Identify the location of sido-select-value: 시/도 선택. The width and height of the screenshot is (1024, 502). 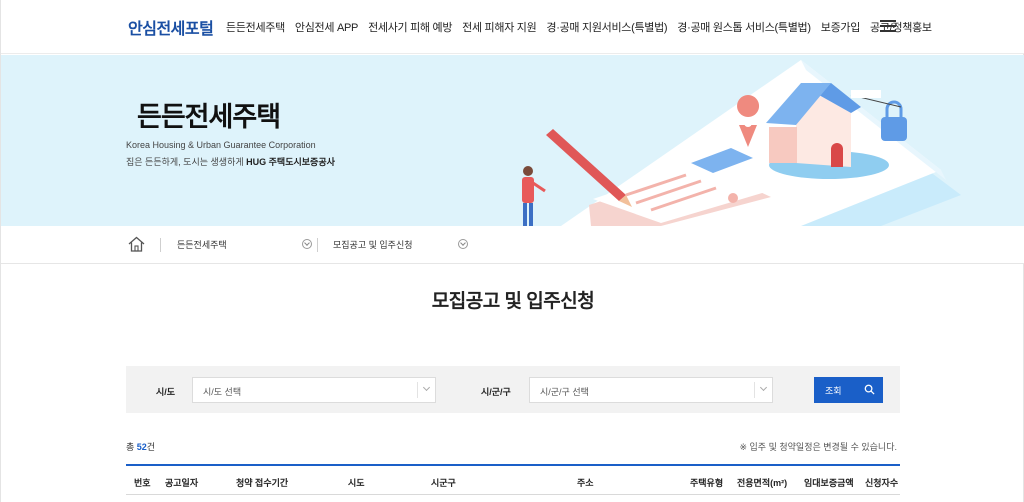
(222, 392).